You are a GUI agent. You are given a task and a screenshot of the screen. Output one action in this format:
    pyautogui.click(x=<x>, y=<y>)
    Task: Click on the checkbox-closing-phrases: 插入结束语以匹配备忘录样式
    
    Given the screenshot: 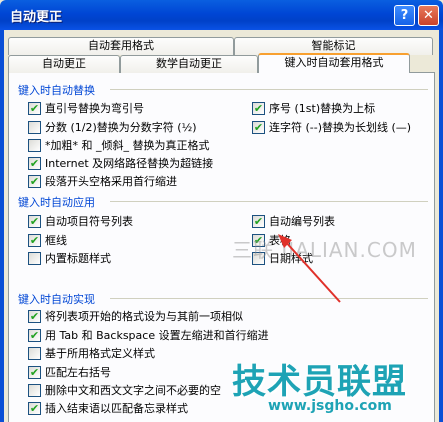 What is the action you would take?
    pyautogui.click(x=108, y=408)
    